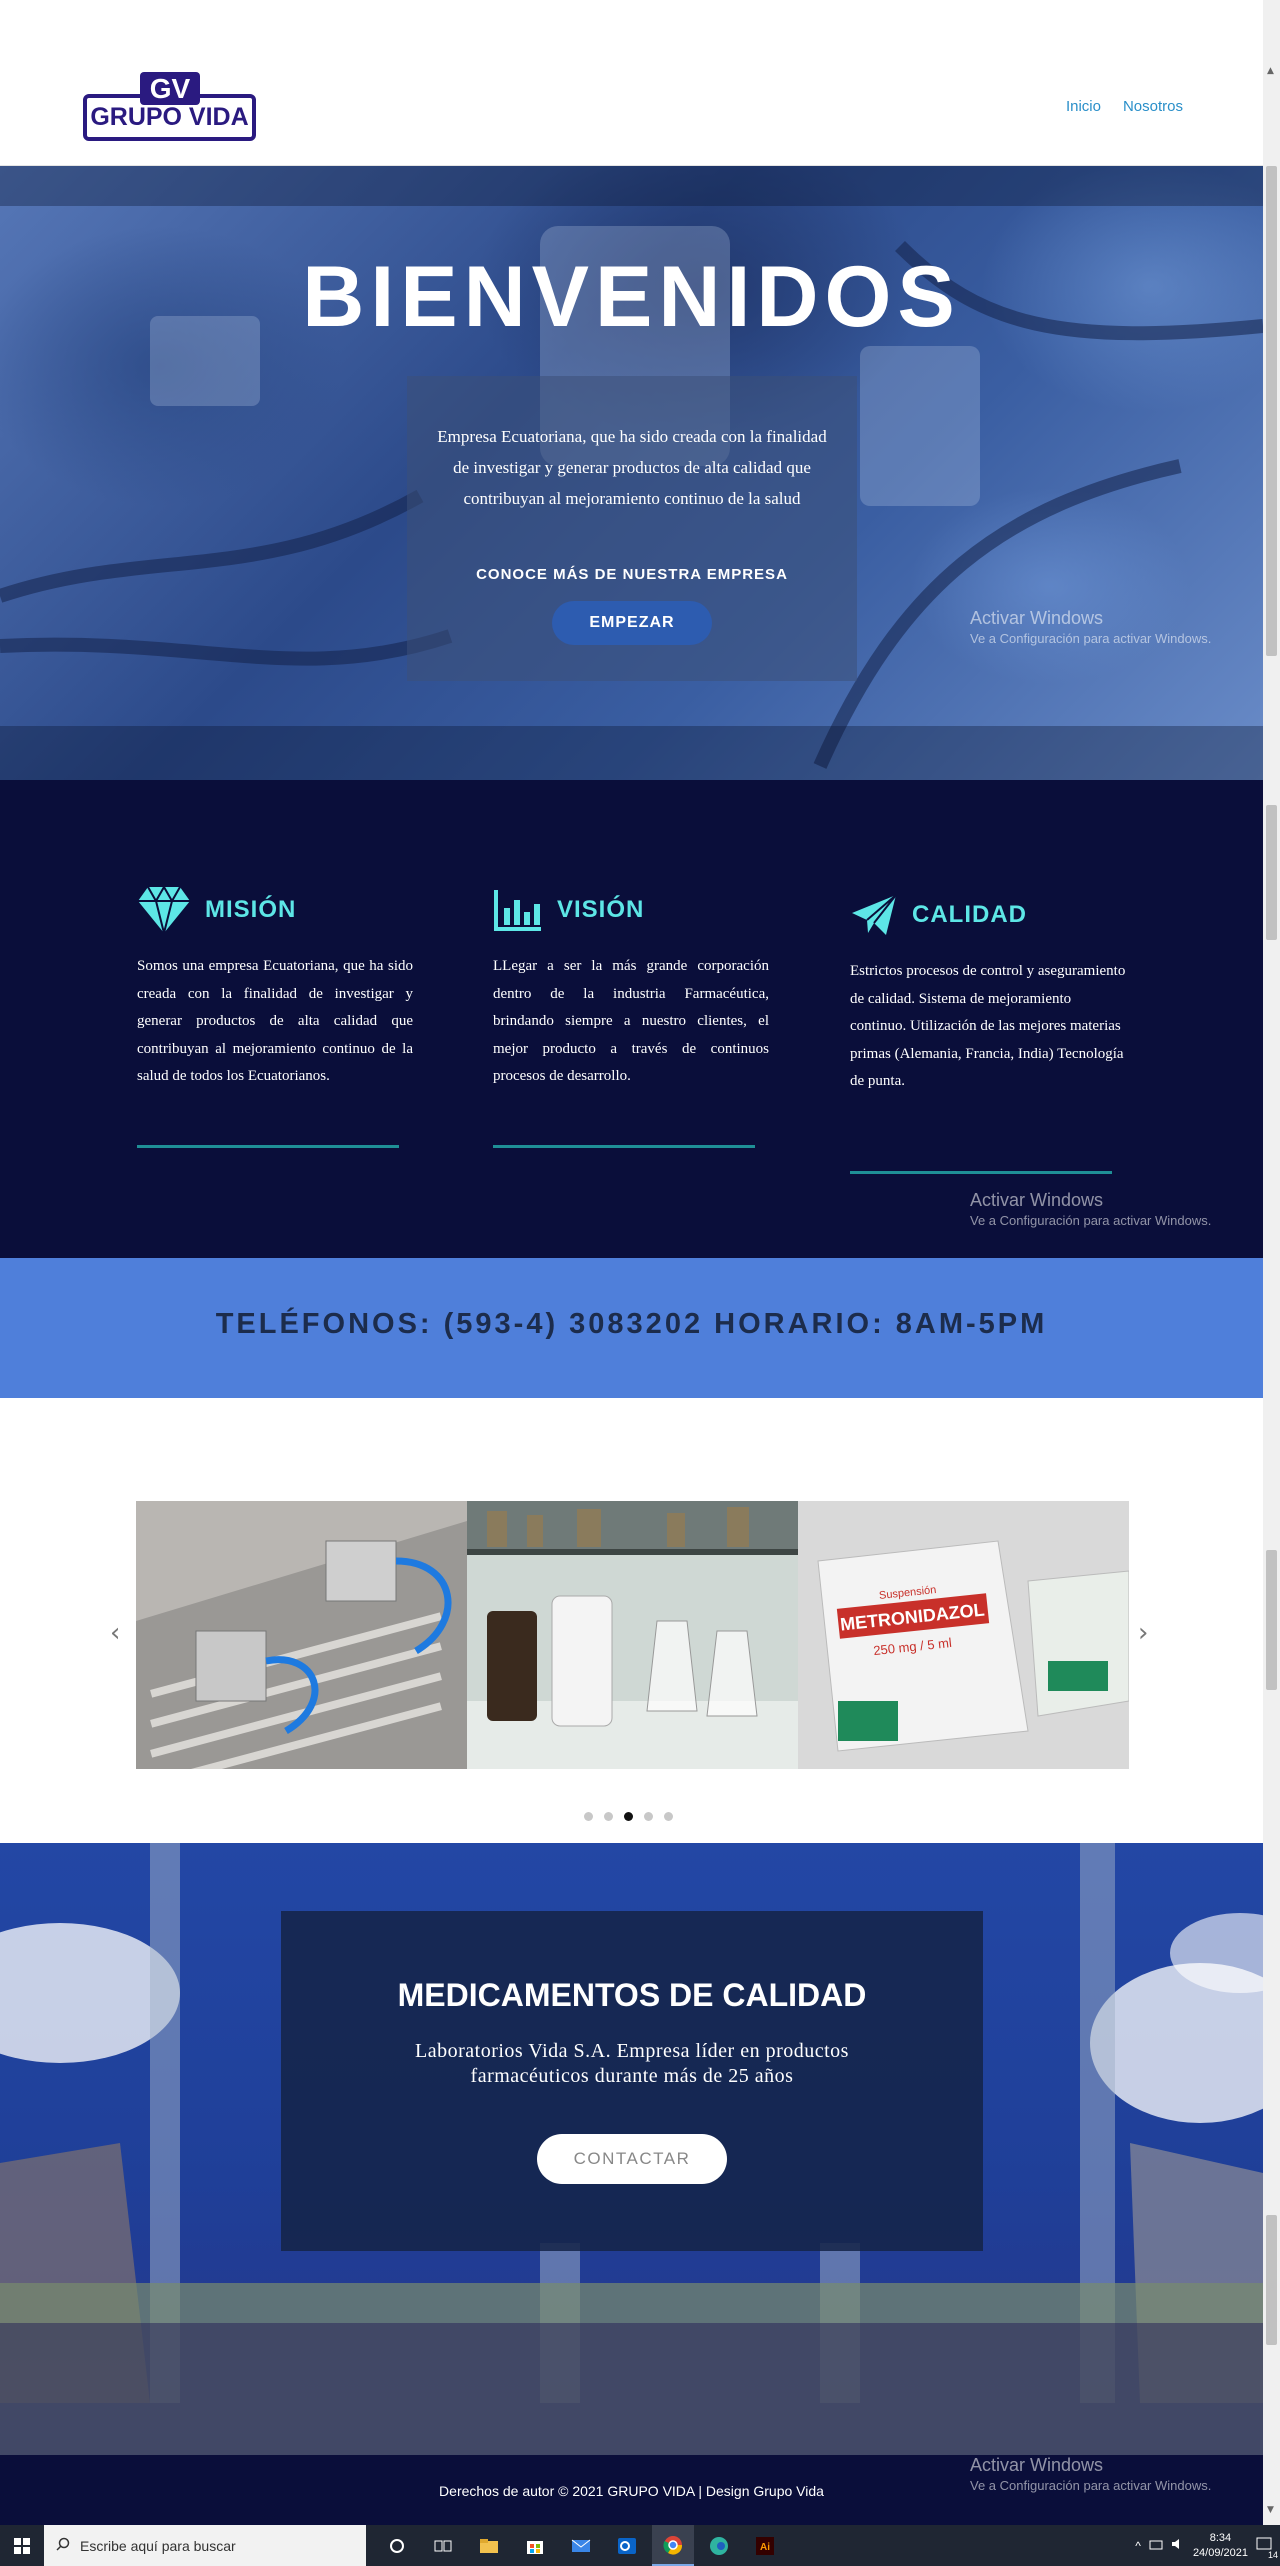 This screenshot has height=2566, width=1280. Describe the element at coordinates (874, 914) in the screenshot. I see `paper-plane-icon` at that location.